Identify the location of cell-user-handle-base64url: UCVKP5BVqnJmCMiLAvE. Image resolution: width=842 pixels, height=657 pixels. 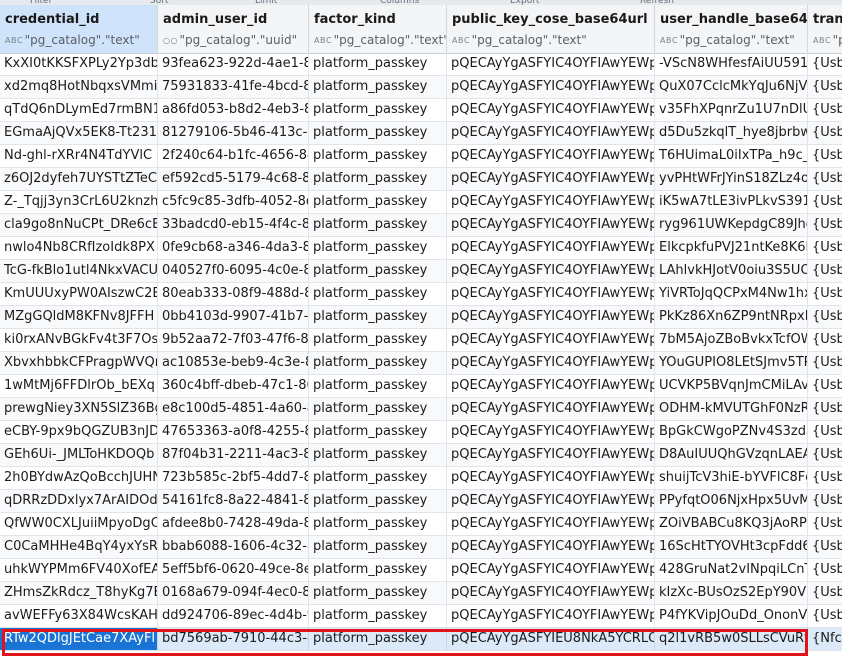
(731, 386).